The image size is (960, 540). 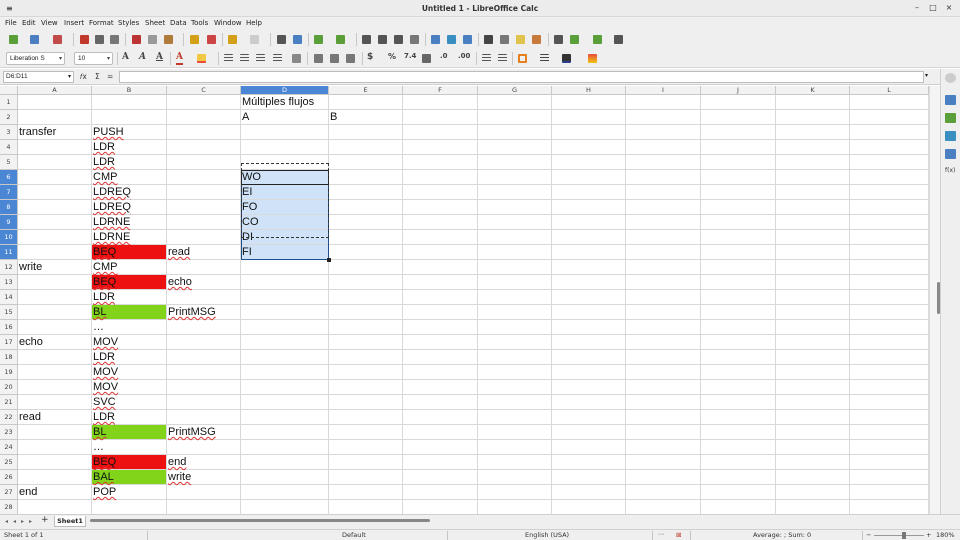 I want to click on cell-l18, so click(x=889, y=357).